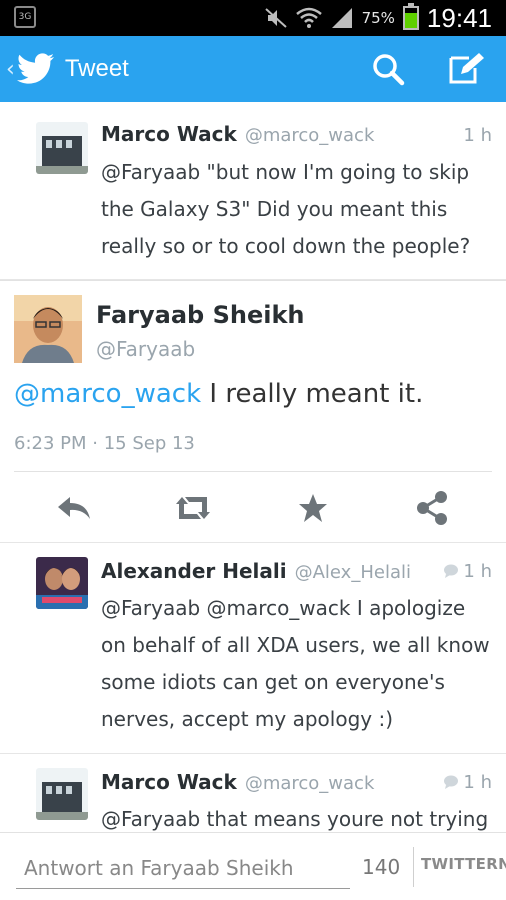 This screenshot has width=506, height=900. I want to click on tweet-text: @marco_wack I really meant it., so click(218, 394).